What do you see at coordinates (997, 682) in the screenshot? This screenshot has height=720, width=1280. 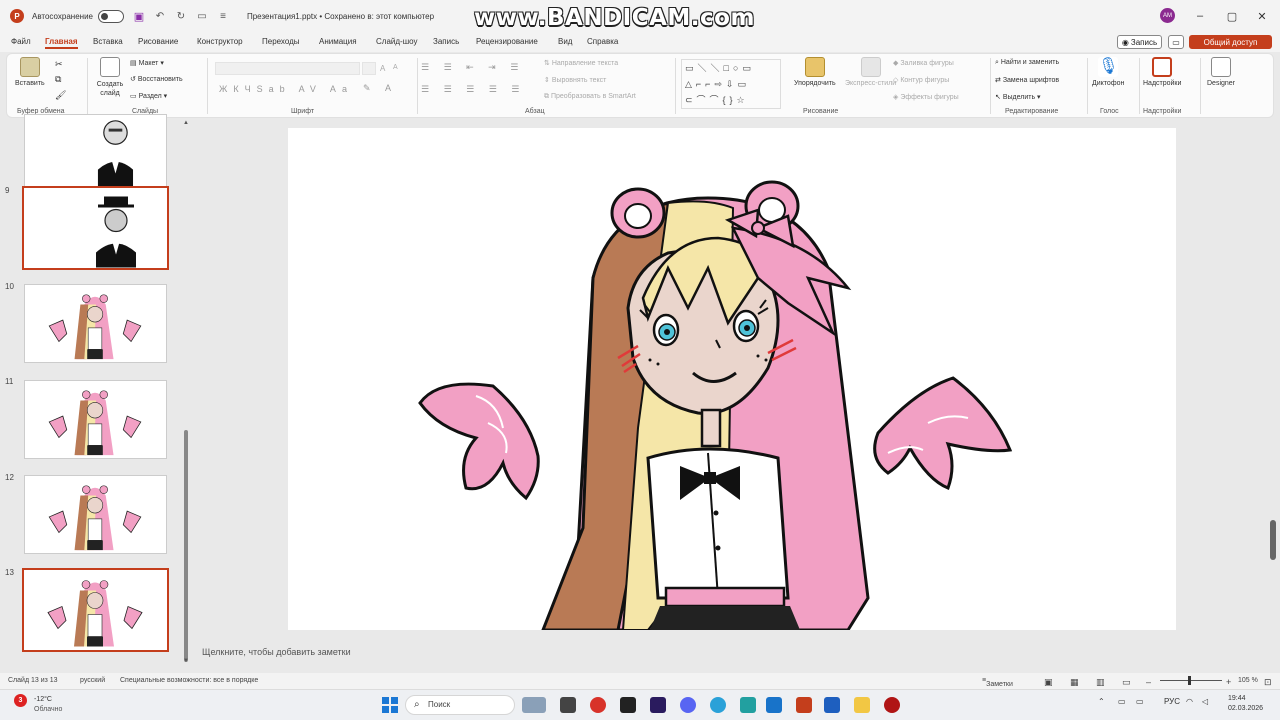 I see `notes-button: ≡ Заметки` at bounding box center [997, 682].